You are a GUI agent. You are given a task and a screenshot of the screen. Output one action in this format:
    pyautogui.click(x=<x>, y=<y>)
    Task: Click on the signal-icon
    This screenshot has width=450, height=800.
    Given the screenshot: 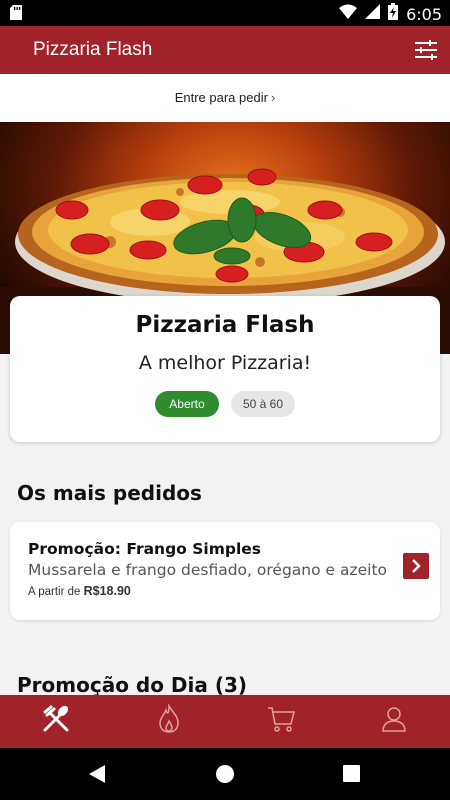 What is the action you would take?
    pyautogui.click(x=373, y=14)
    